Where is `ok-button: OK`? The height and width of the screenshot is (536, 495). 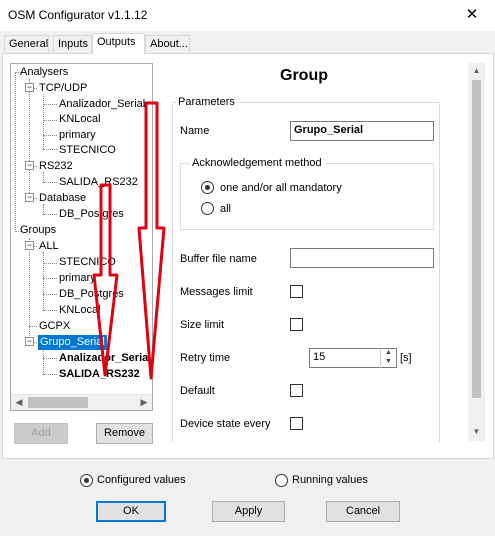
ok-button: OK is located at coordinates (131, 511).